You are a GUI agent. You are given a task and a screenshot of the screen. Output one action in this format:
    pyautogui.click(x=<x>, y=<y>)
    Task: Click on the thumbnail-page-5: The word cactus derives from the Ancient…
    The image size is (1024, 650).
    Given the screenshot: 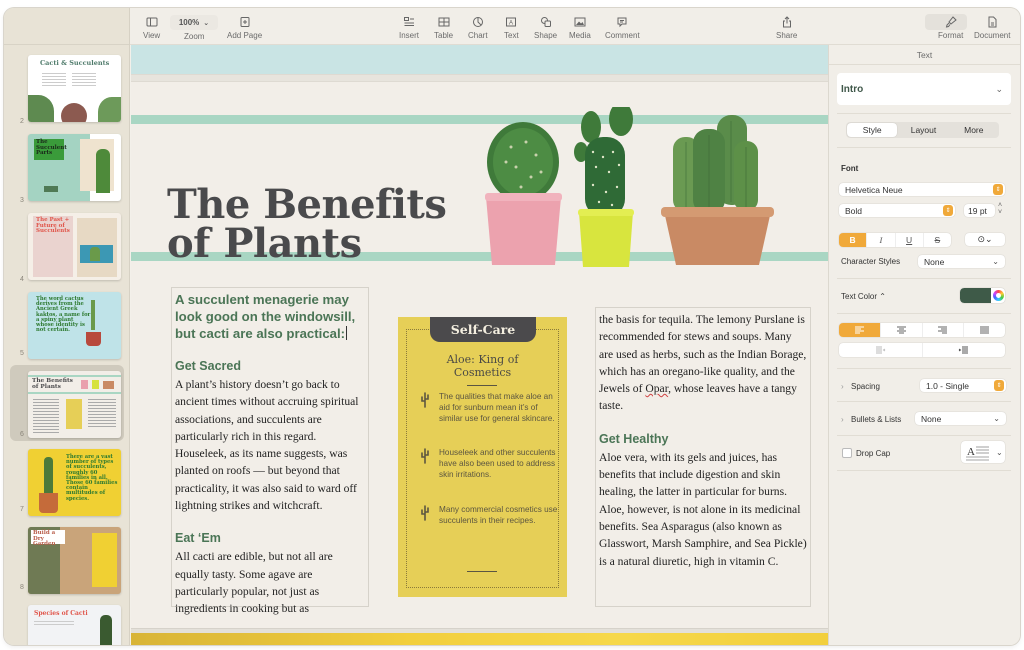 What is the action you would take?
    pyautogui.click(x=74, y=325)
    